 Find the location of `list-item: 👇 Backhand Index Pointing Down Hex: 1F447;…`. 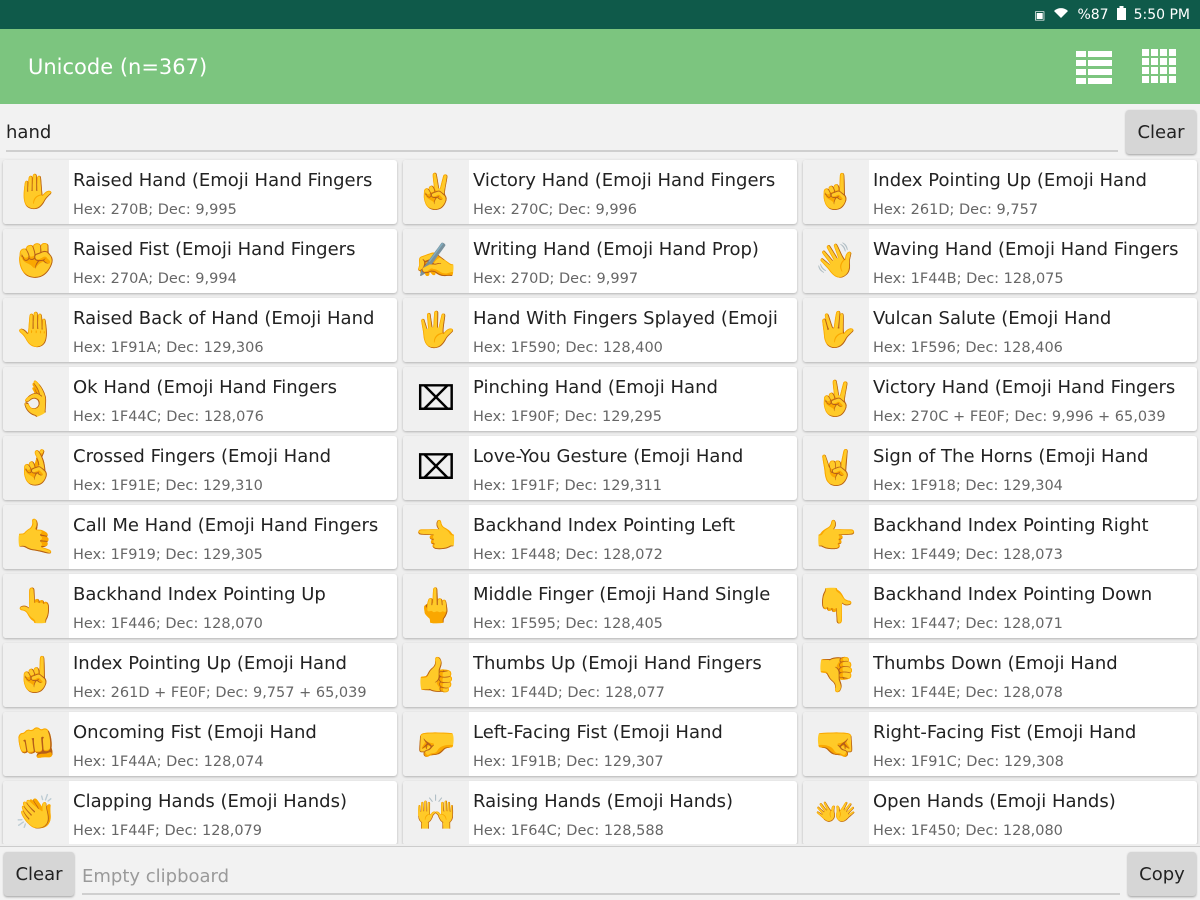

list-item: 👇 Backhand Index Pointing Down Hex: 1F447;… is located at coordinates (1000, 606).